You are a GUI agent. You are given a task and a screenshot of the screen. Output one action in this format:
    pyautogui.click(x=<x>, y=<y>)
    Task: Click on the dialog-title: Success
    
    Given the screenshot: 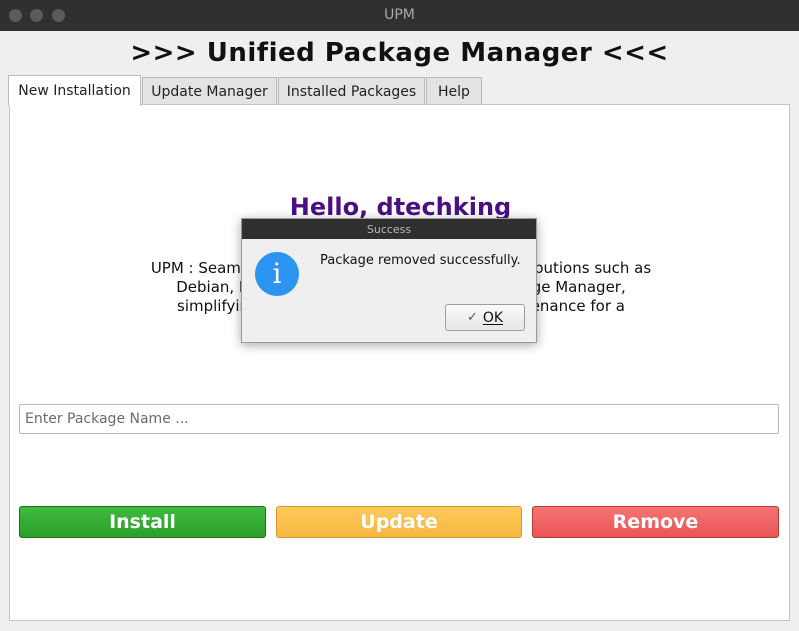 What is the action you would take?
    pyautogui.click(x=389, y=229)
    